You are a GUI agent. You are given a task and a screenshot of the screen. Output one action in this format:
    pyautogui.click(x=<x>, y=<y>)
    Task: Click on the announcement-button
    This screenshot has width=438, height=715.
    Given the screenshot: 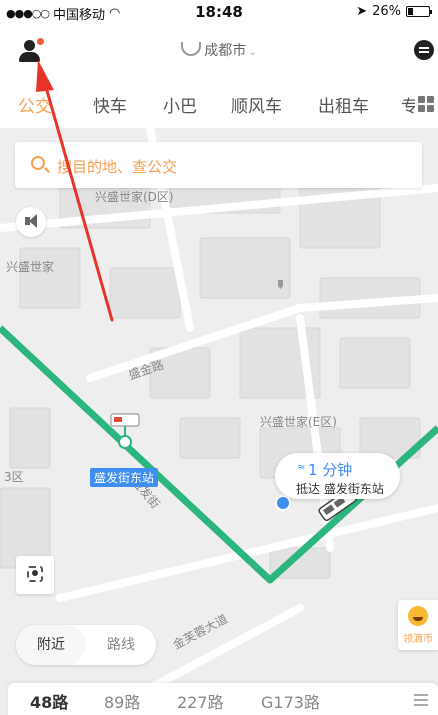 What is the action you would take?
    pyautogui.click(x=31, y=222)
    